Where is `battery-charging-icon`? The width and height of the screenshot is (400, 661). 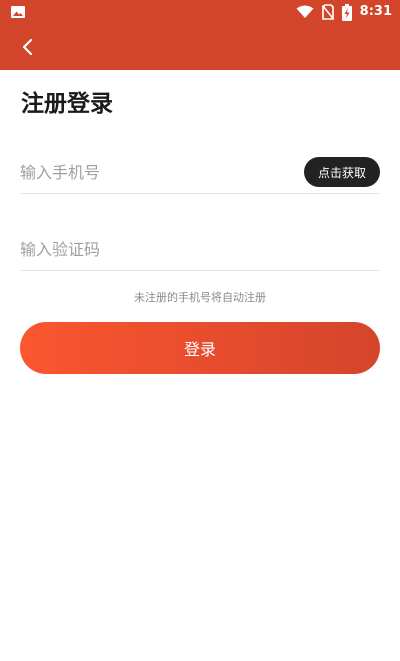
battery-charging-icon is located at coordinates (346, 12).